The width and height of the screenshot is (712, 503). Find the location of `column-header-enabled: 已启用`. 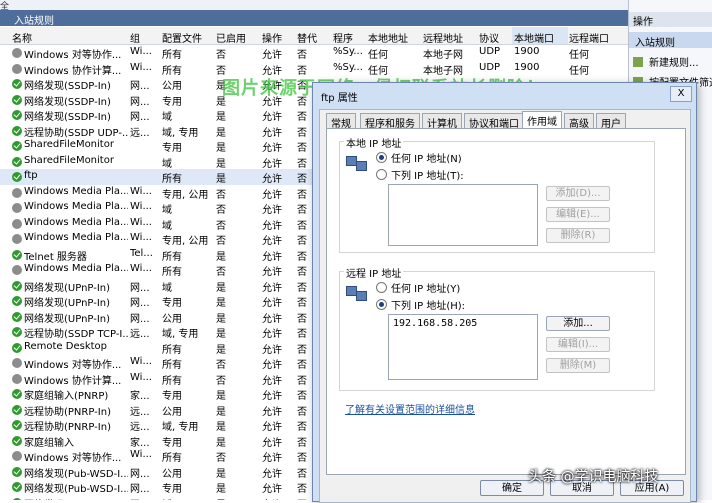

column-header-enabled: 已启用 is located at coordinates (231, 37).